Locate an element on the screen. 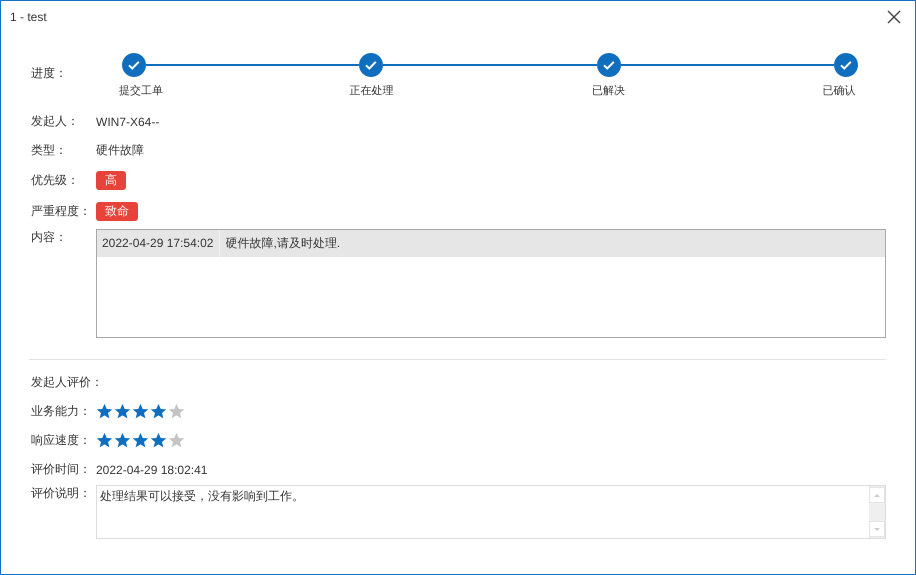 This screenshot has width=916, height=575. field-label: 类型： is located at coordinates (49, 150).